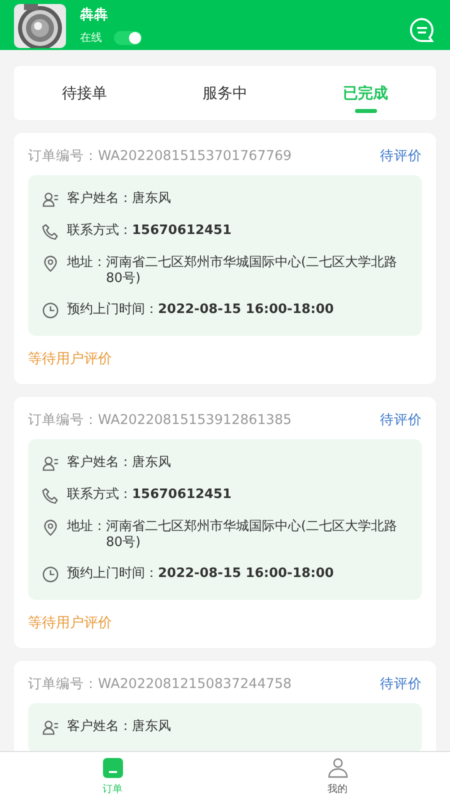 Image resolution: width=450 pixels, height=800 pixels. What do you see at coordinates (128, 37) in the screenshot?
I see `online-toggle` at bounding box center [128, 37].